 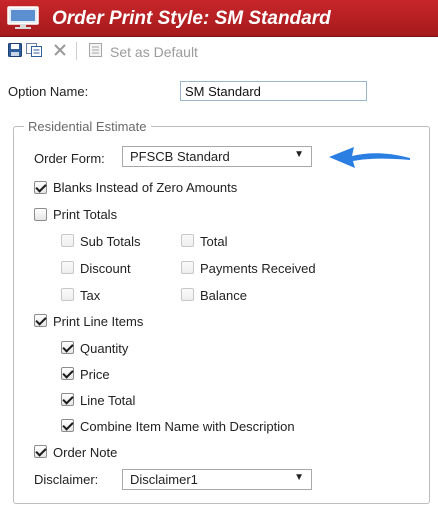 What do you see at coordinates (76, 51) in the screenshot?
I see `toolbar-separator` at bounding box center [76, 51].